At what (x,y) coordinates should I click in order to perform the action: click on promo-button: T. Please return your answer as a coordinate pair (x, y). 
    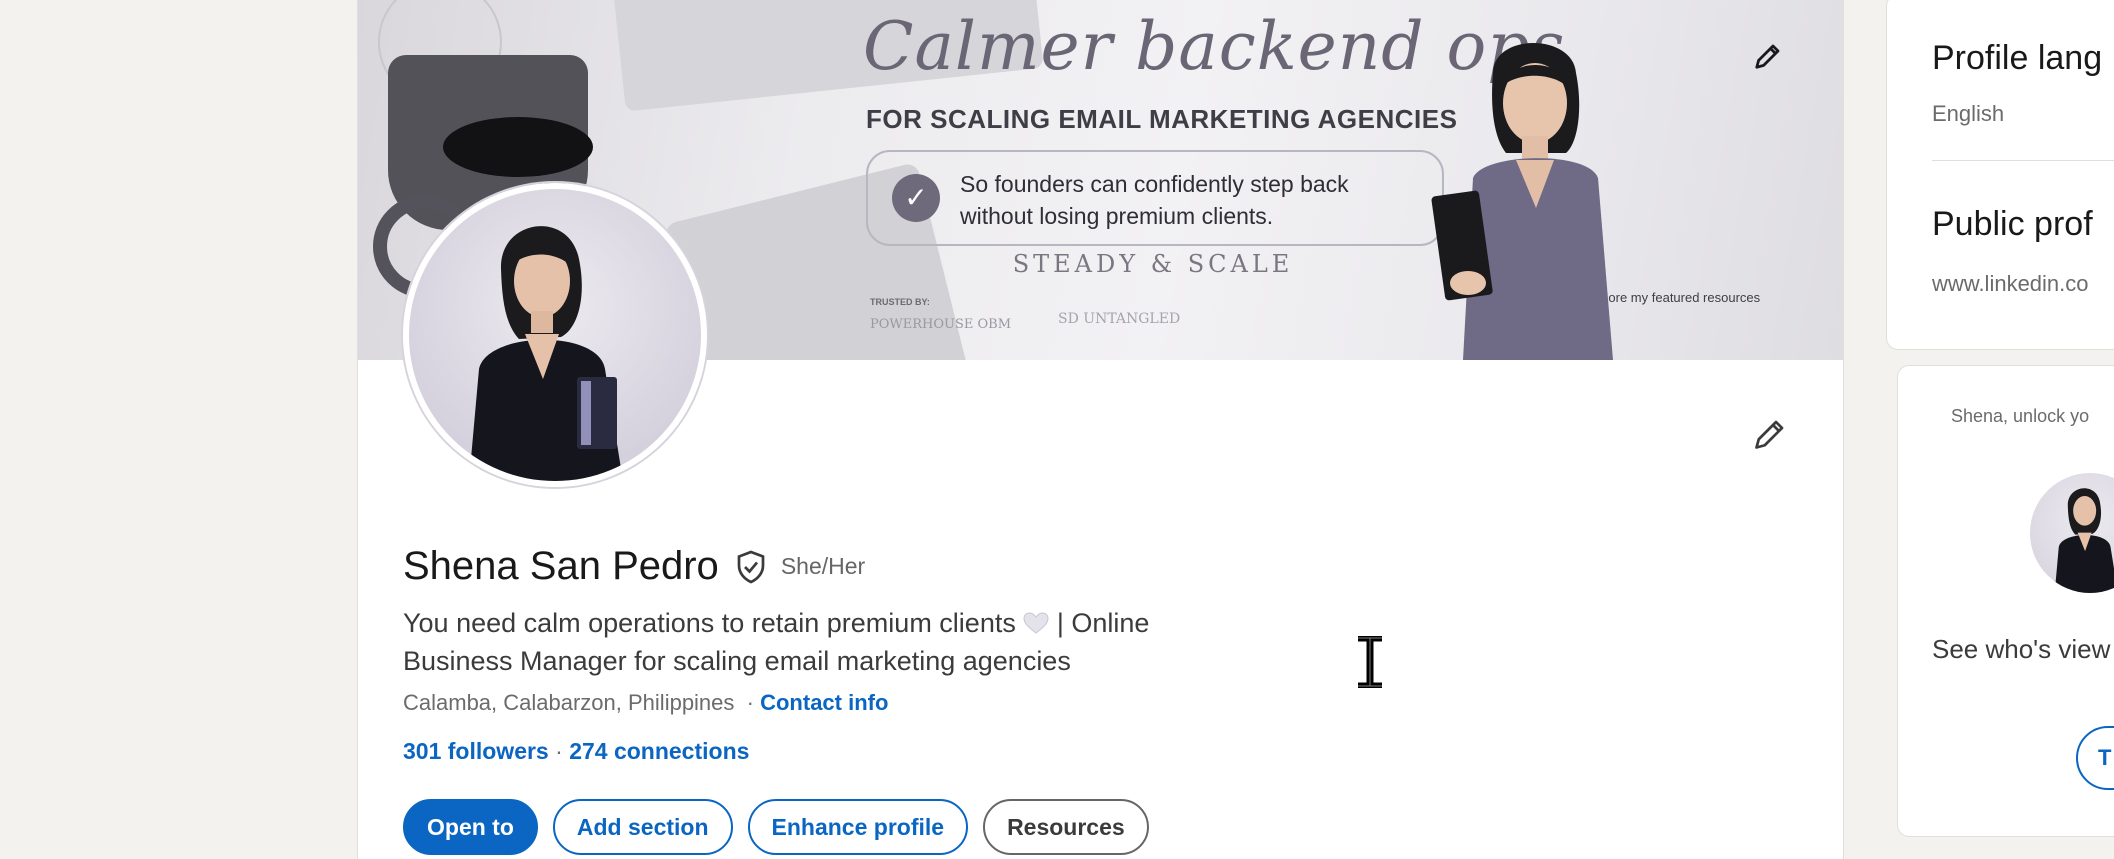
    Looking at the image, I should click on (2095, 758).